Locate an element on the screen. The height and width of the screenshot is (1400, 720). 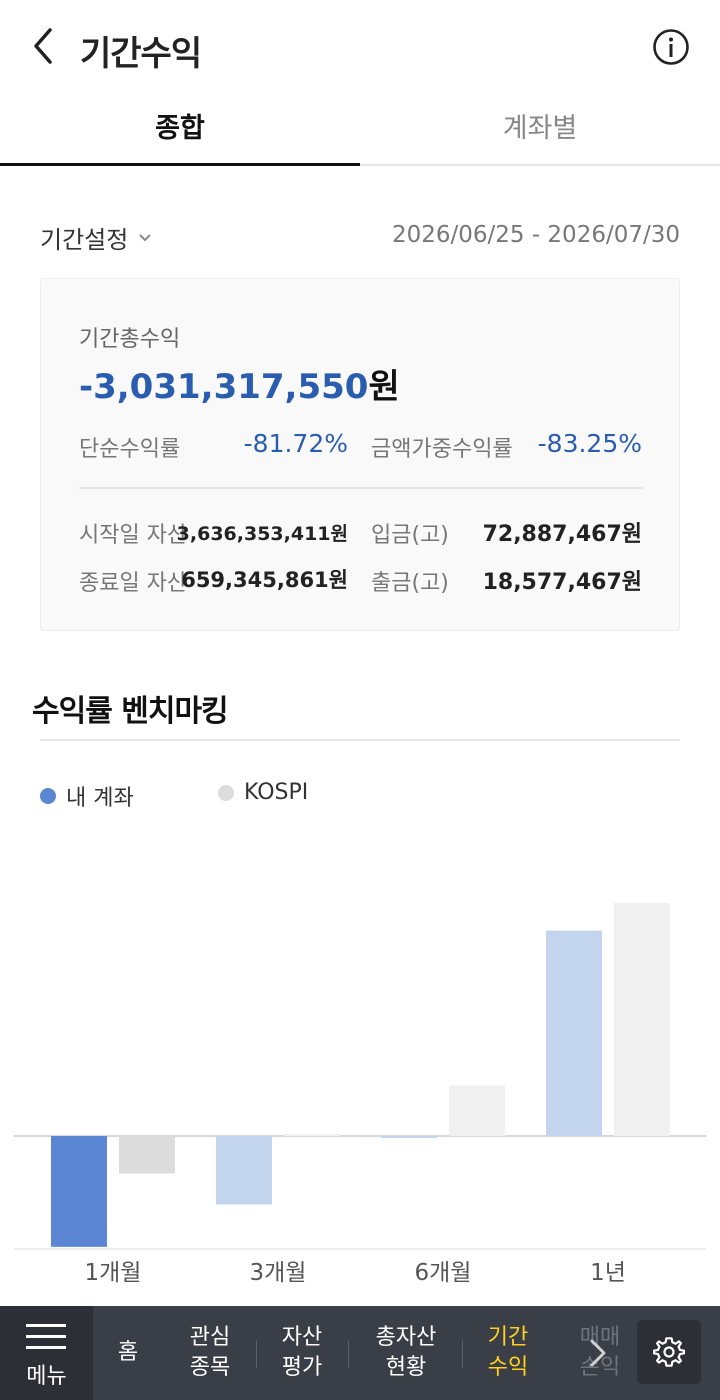
nav-item-total-assets: 총자산 현황 is located at coordinates (406, 1353).